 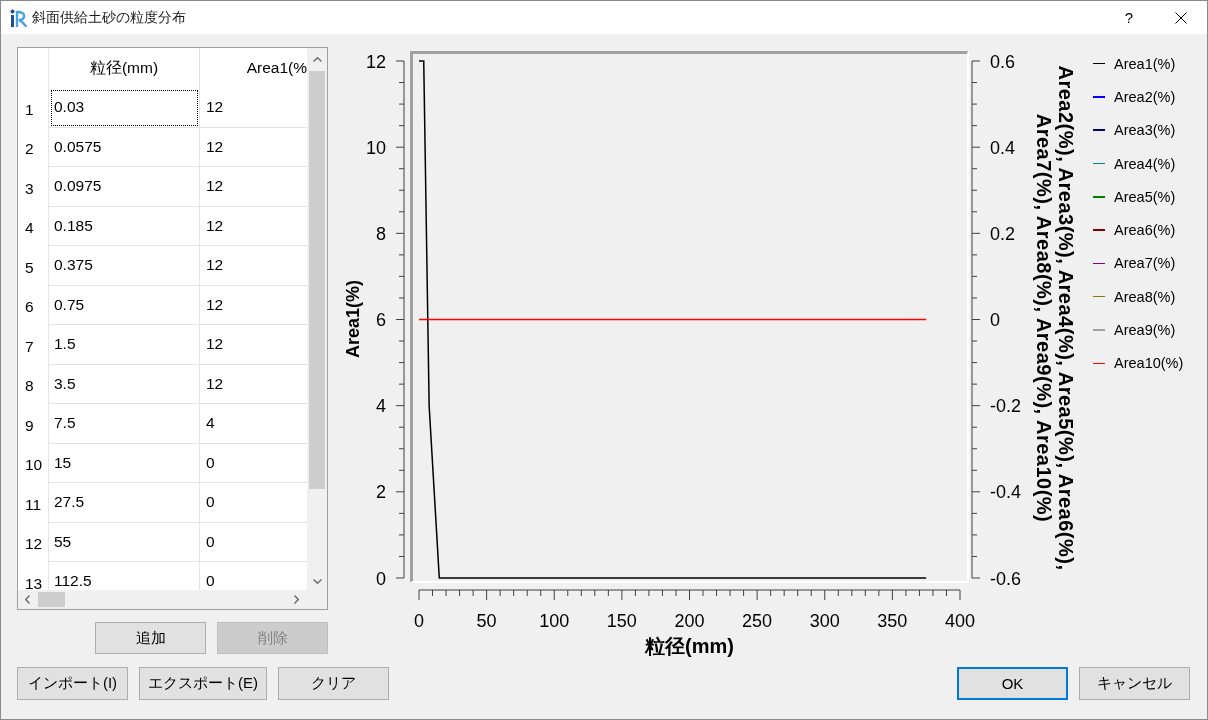 I want to click on table-cell: 3.5, so click(x=124, y=384).